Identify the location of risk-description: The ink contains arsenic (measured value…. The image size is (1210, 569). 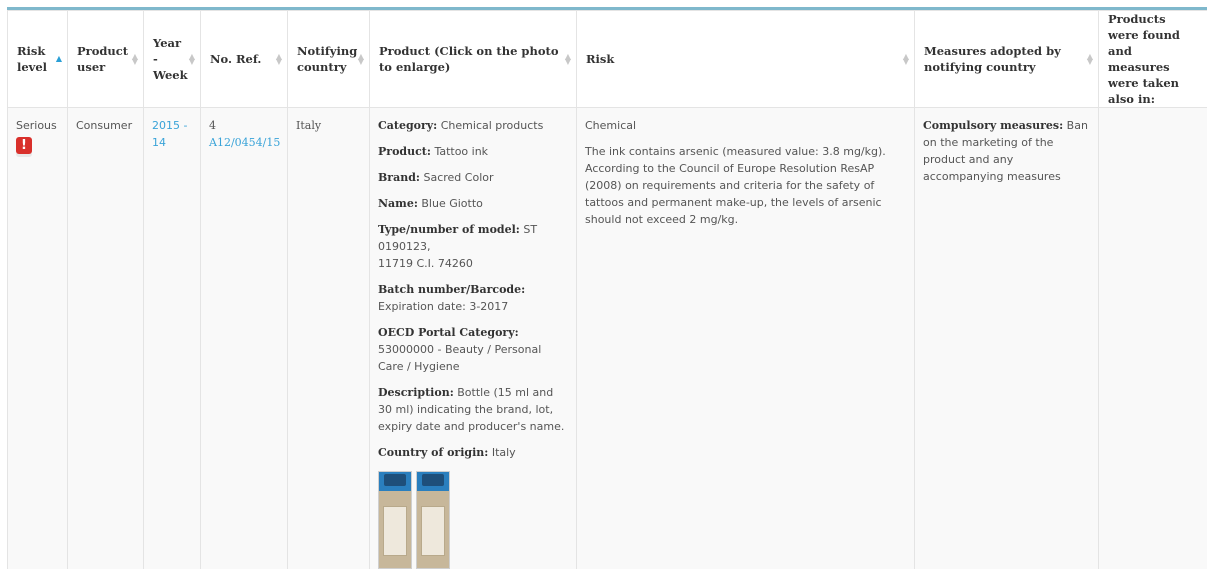
(735, 185).